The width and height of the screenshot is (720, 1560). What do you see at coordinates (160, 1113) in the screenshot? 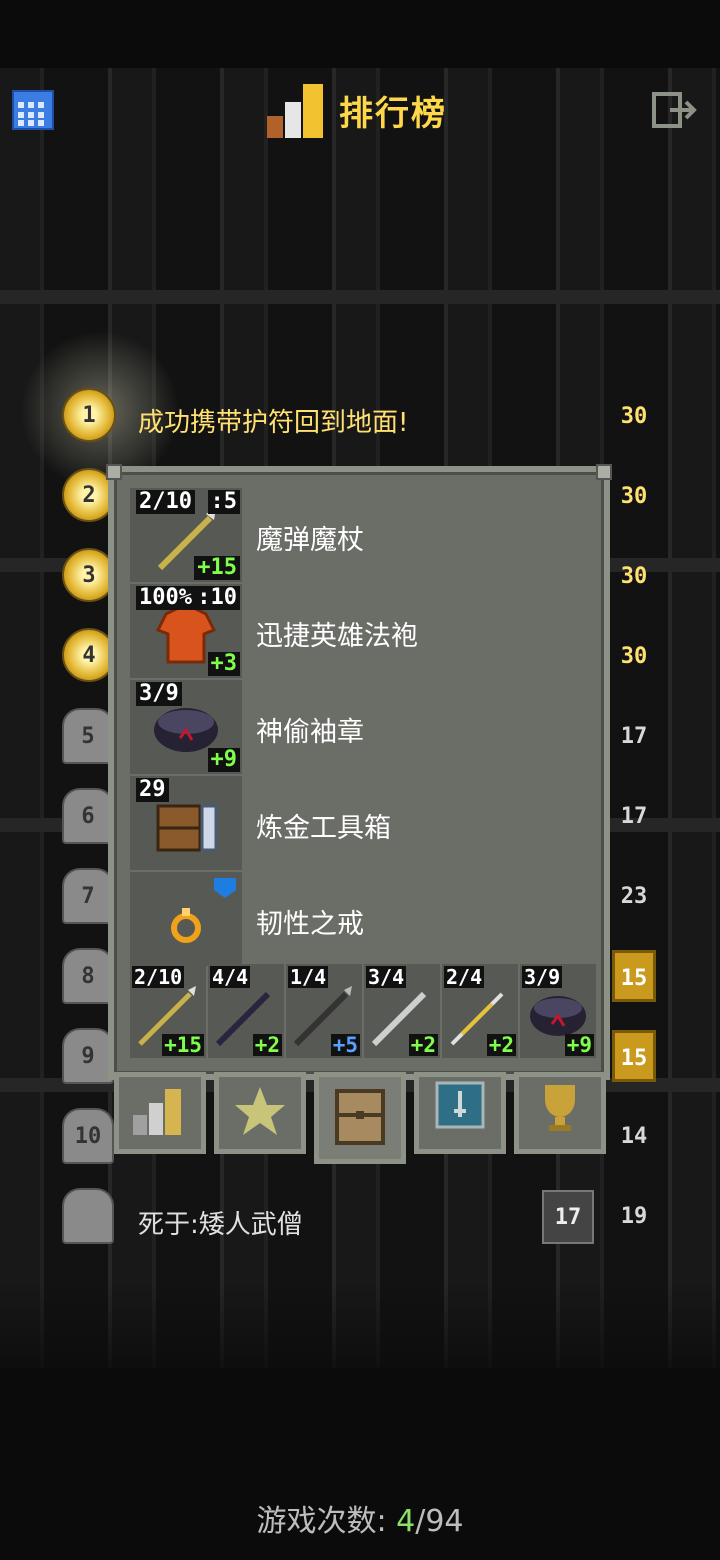
I see `stats-tab-icon` at bounding box center [160, 1113].